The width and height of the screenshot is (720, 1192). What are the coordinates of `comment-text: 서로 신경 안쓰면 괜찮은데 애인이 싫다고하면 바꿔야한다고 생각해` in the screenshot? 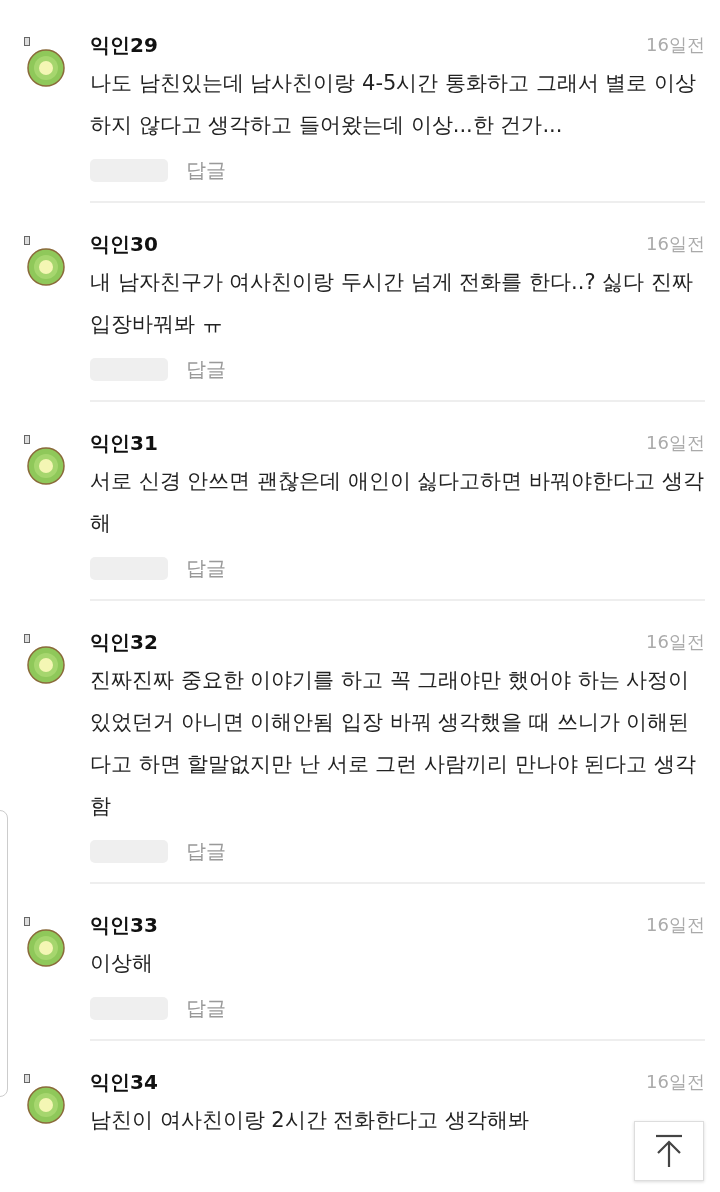 It's located at (397, 502).